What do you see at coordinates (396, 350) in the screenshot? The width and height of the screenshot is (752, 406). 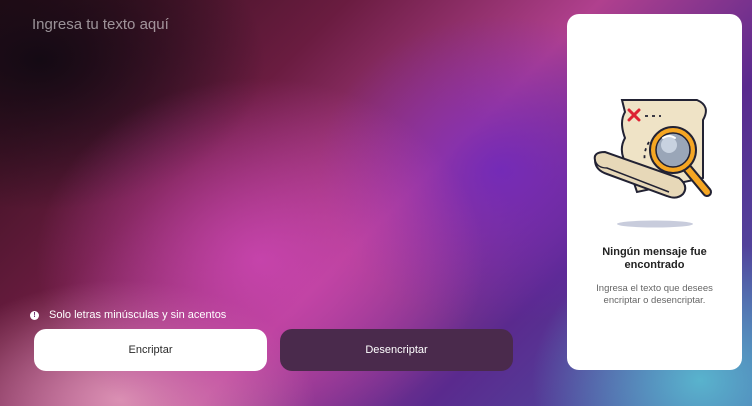 I see `decrypt-button: Desencriptar` at bounding box center [396, 350].